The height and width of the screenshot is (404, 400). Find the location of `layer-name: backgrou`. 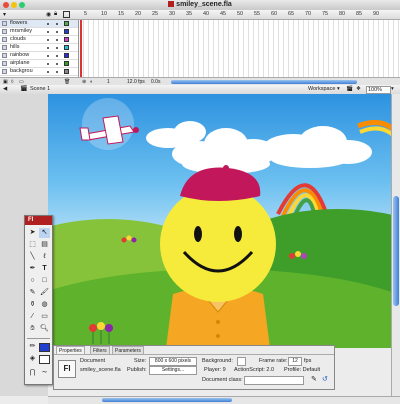

layer-name: backgrou is located at coordinates (21, 71).